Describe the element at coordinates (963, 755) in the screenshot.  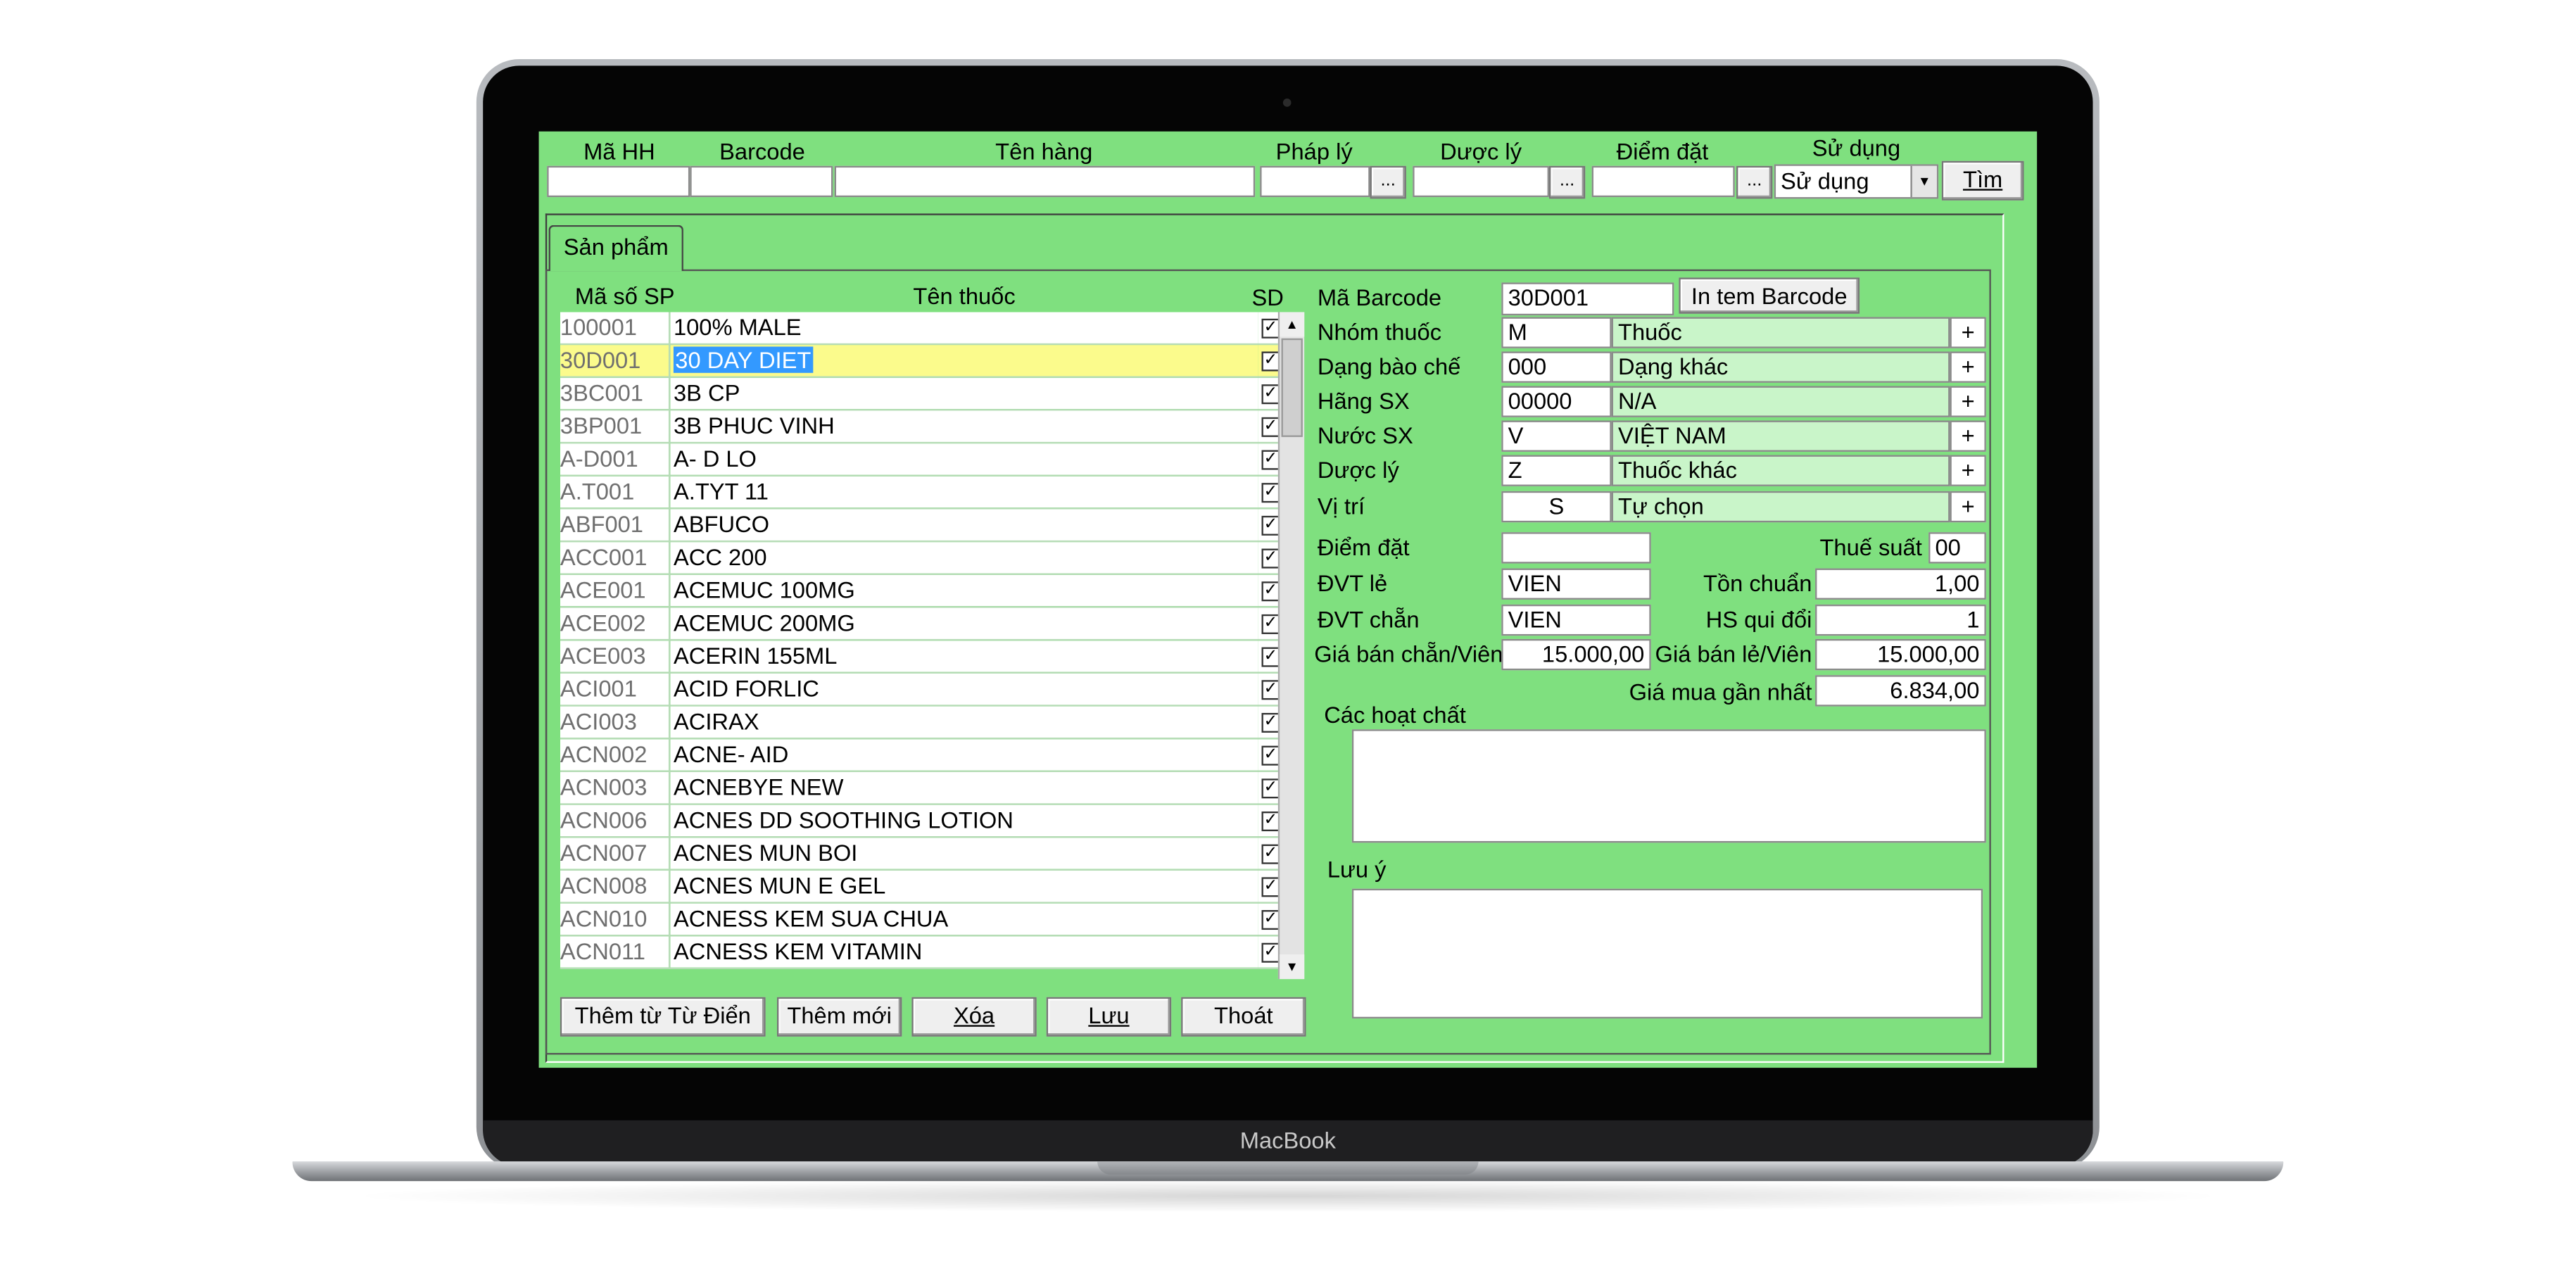
I see `row-name: ACNE- AID` at that location.